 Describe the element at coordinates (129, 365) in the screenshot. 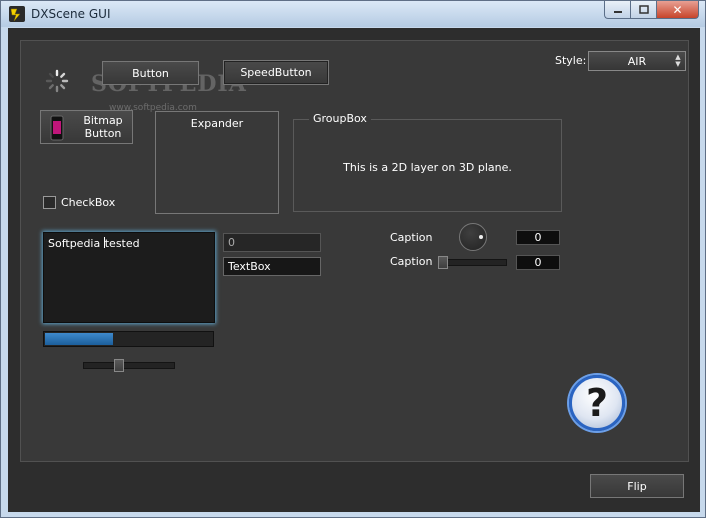

I see `slider-track` at that location.